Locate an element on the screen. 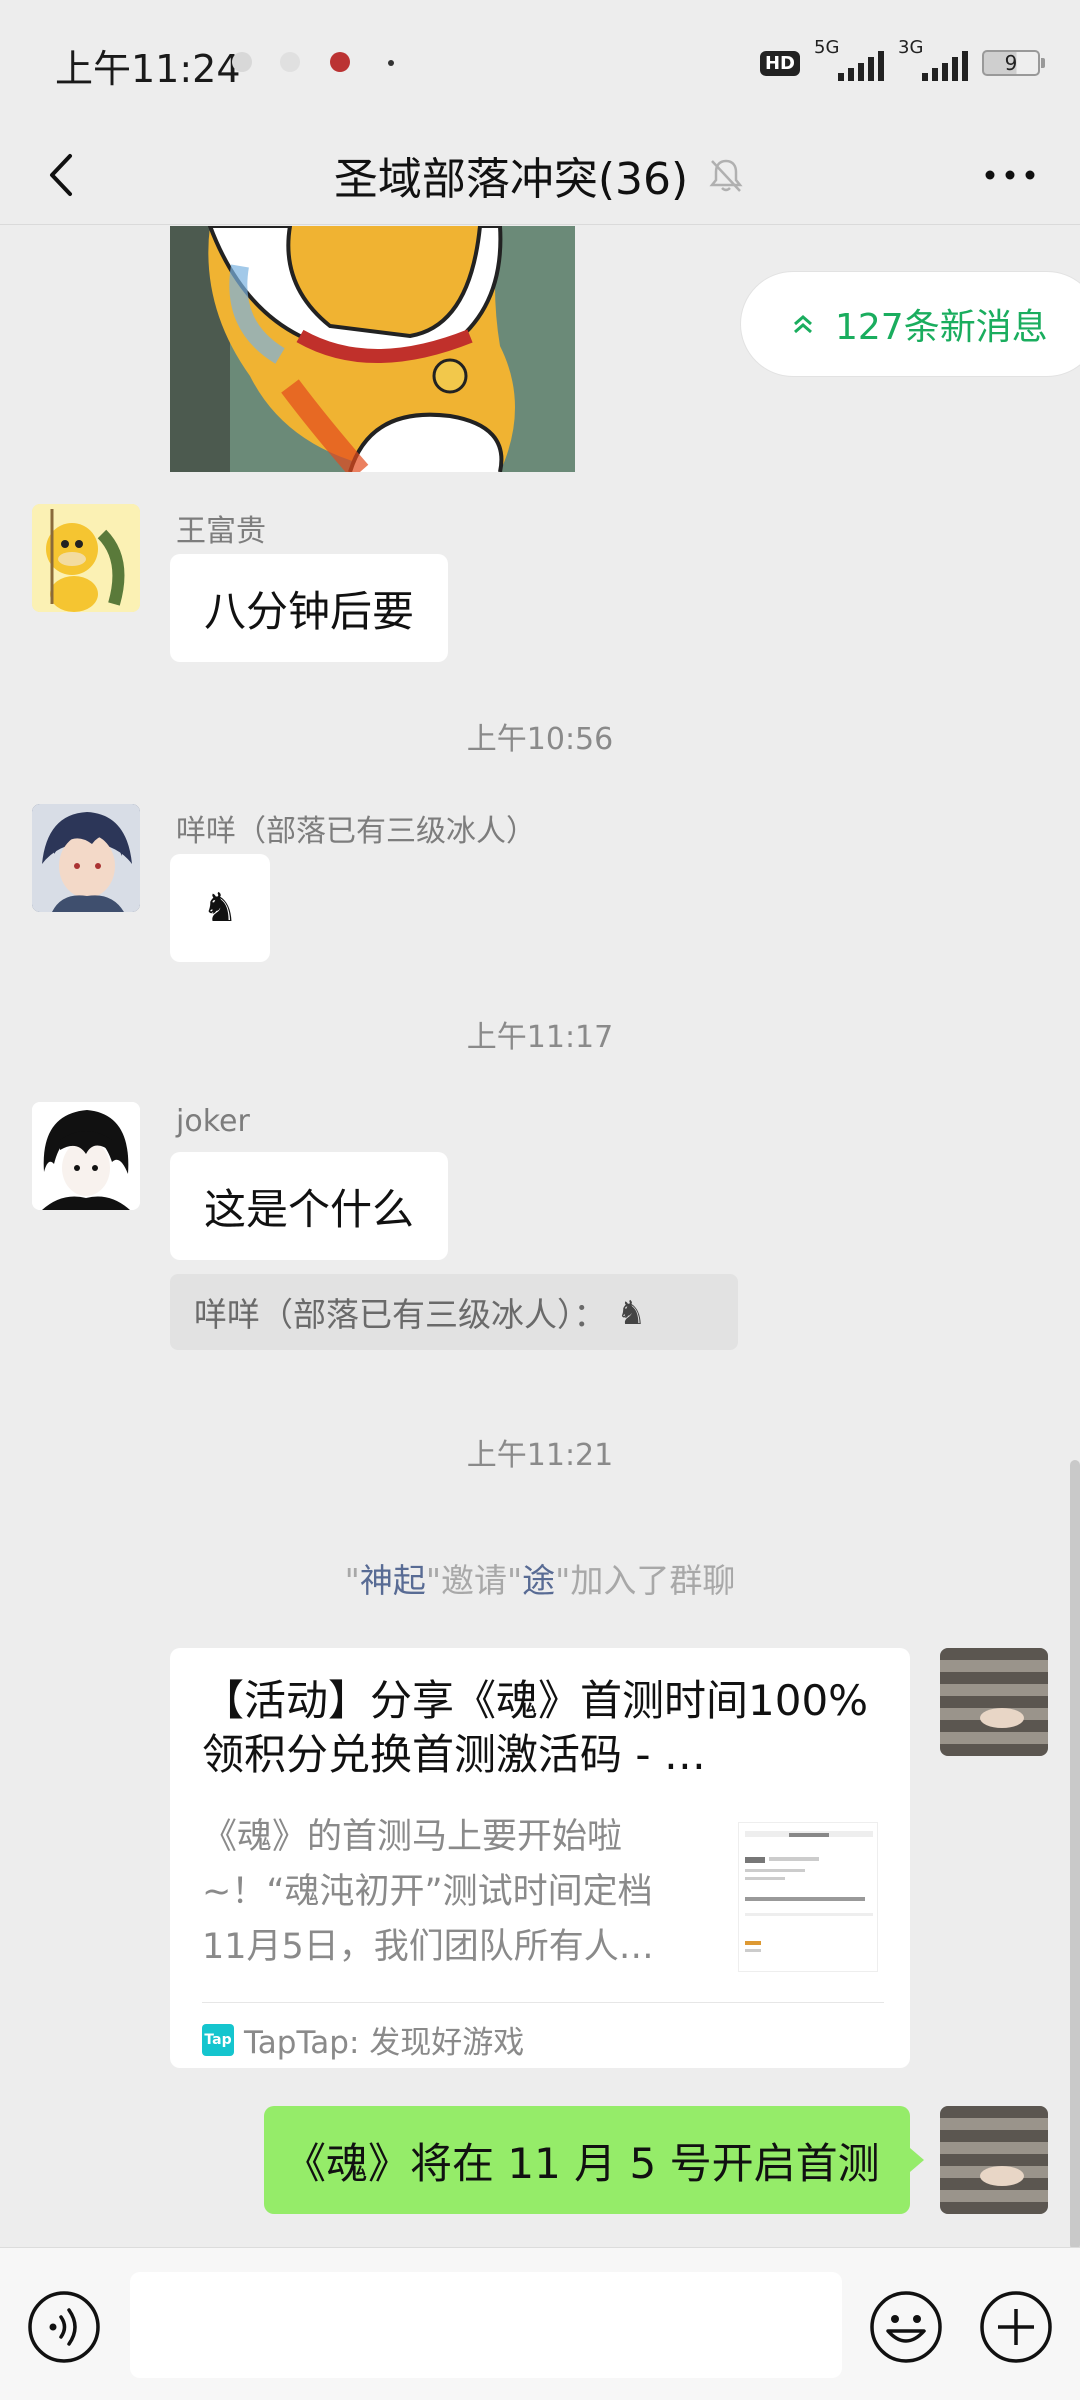  psyduck-avatar-icon is located at coordinates (86, 558).